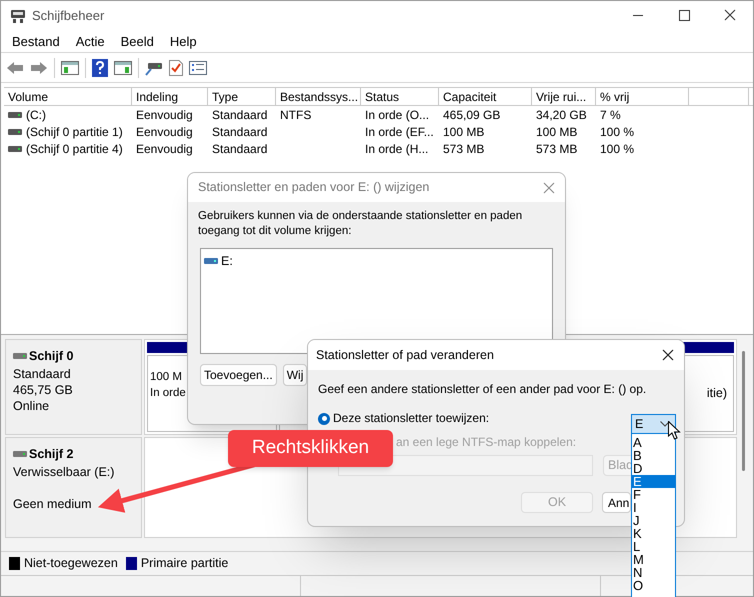  Describe the element at coordinates (296, 115) in the screenshot. I see `table-cell-text: NTFS` at that location.